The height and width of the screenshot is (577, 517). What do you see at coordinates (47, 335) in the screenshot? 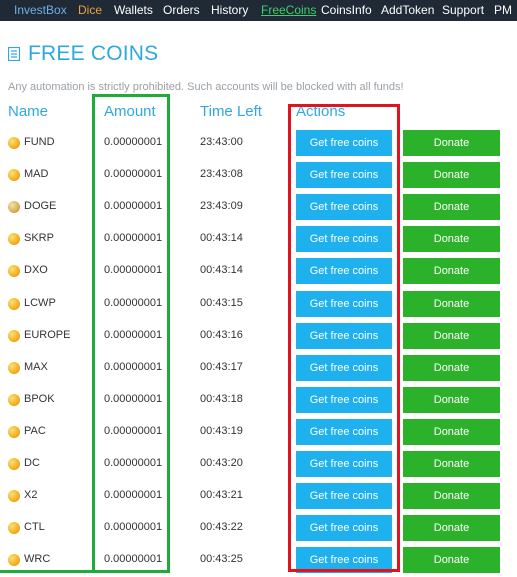
I see `coin-name: EUROPE` at bounding box center [47, 335].